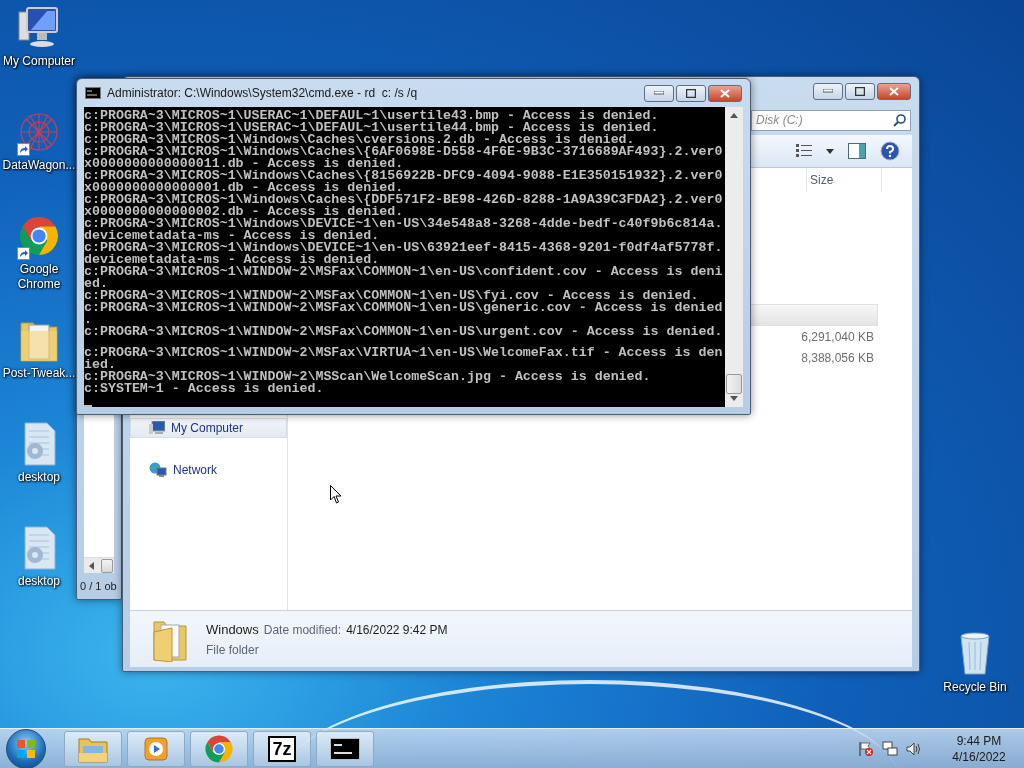 This screenshot has width=1024, height=768. What do you see at coordinates (975, 653) in the screenshot?
I see `recycle-bin-icon` at bounding box center [975, 653].